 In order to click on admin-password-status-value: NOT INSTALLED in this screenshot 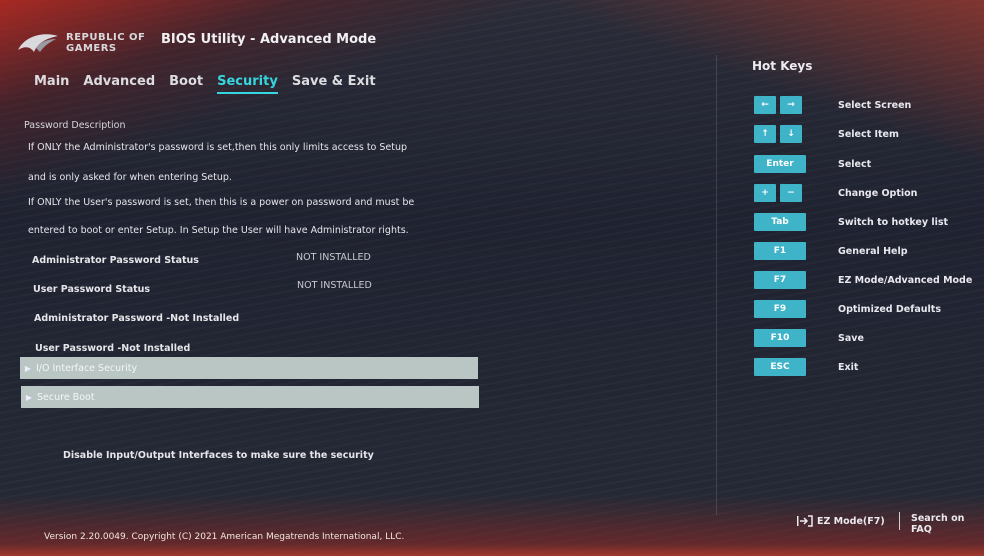, I will do `click(333, 257)`.